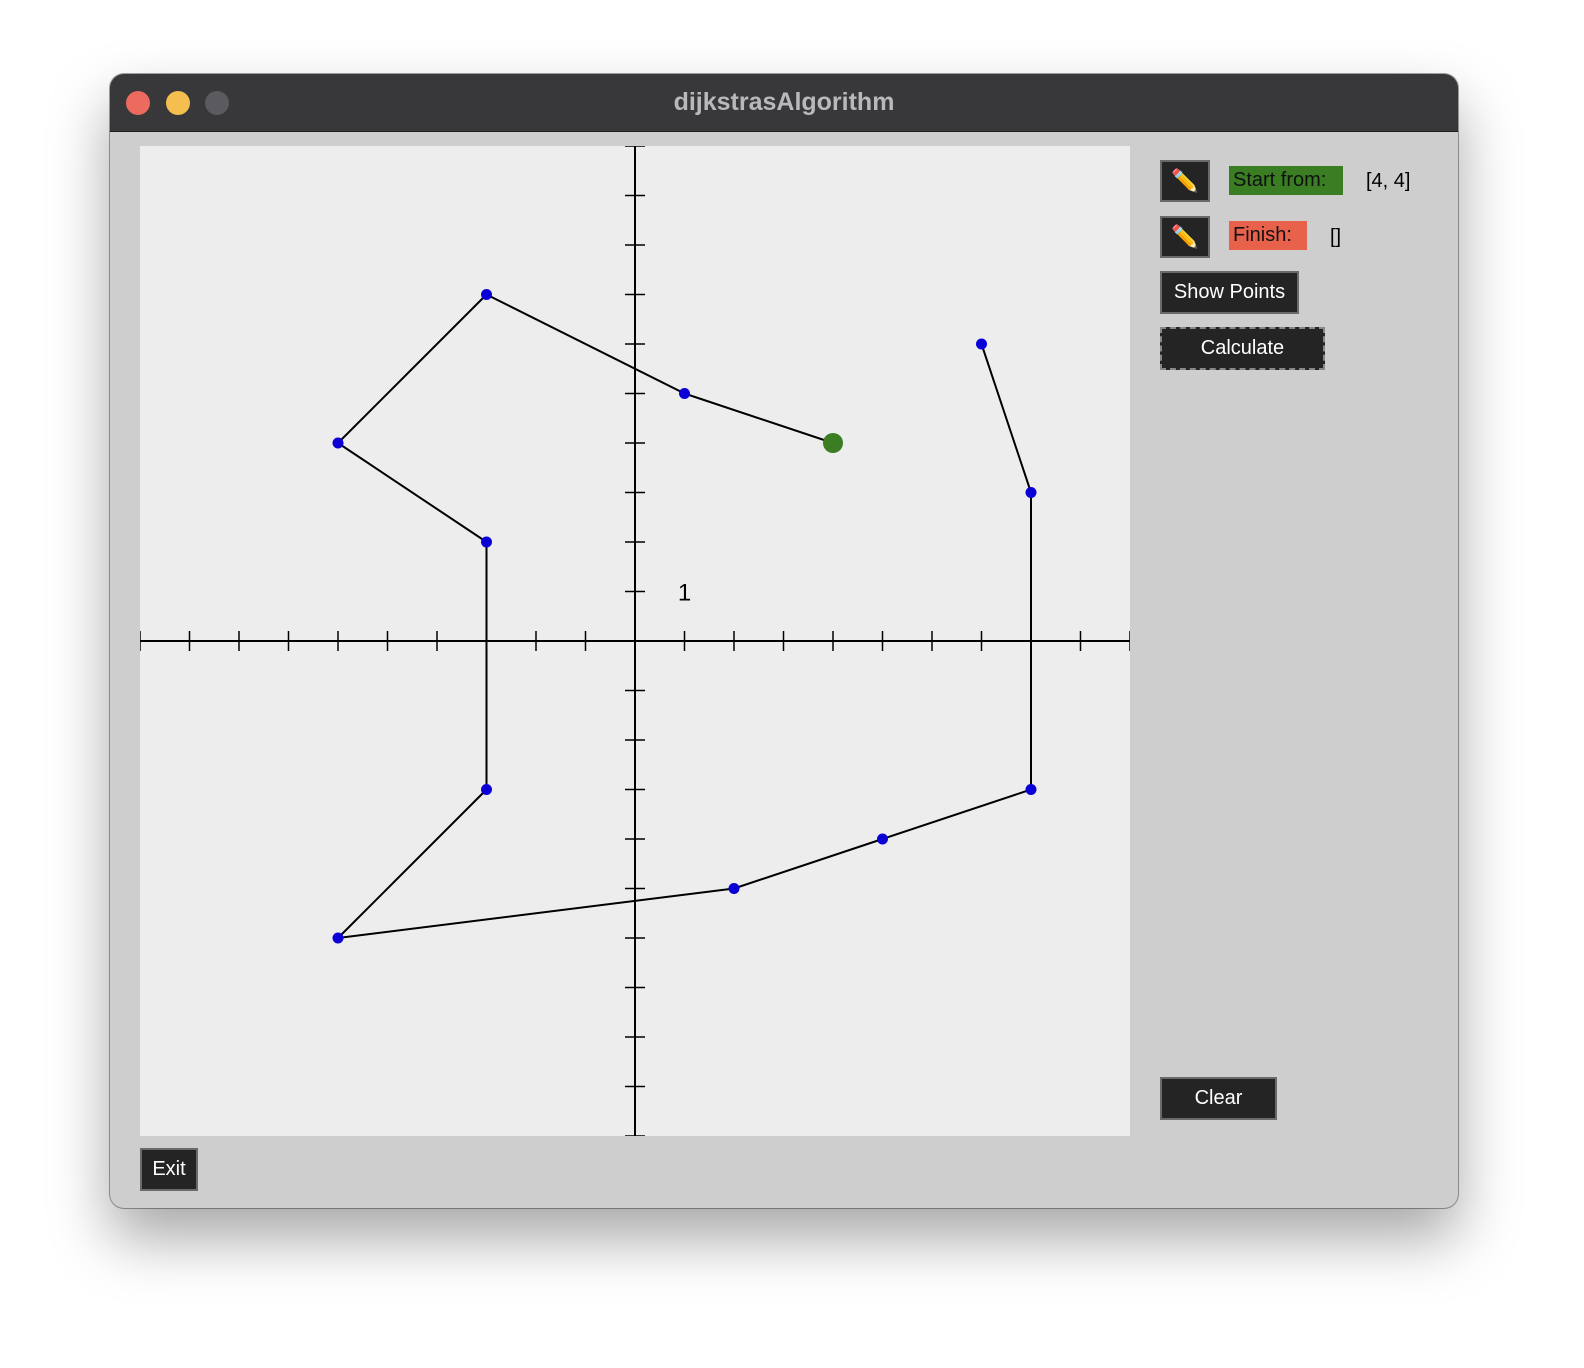 The height and width of the screenshot is (1368, 1584). I want to click on edit-finish-button: ✏️, so click(1185, 237).